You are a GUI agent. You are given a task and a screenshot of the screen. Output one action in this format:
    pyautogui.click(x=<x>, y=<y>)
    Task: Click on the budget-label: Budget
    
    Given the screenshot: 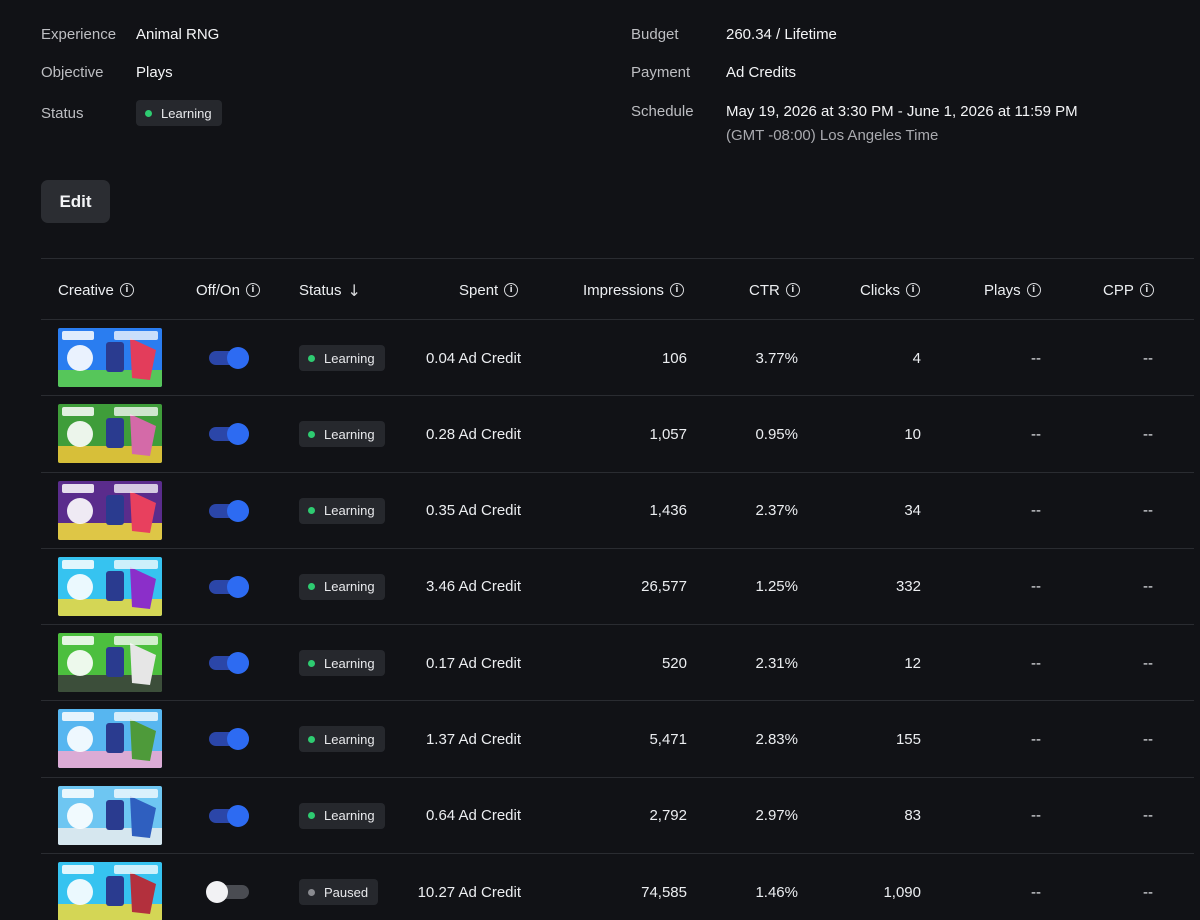 What is the action you would take?
    pyautogui.click(x=655, y=34)
    